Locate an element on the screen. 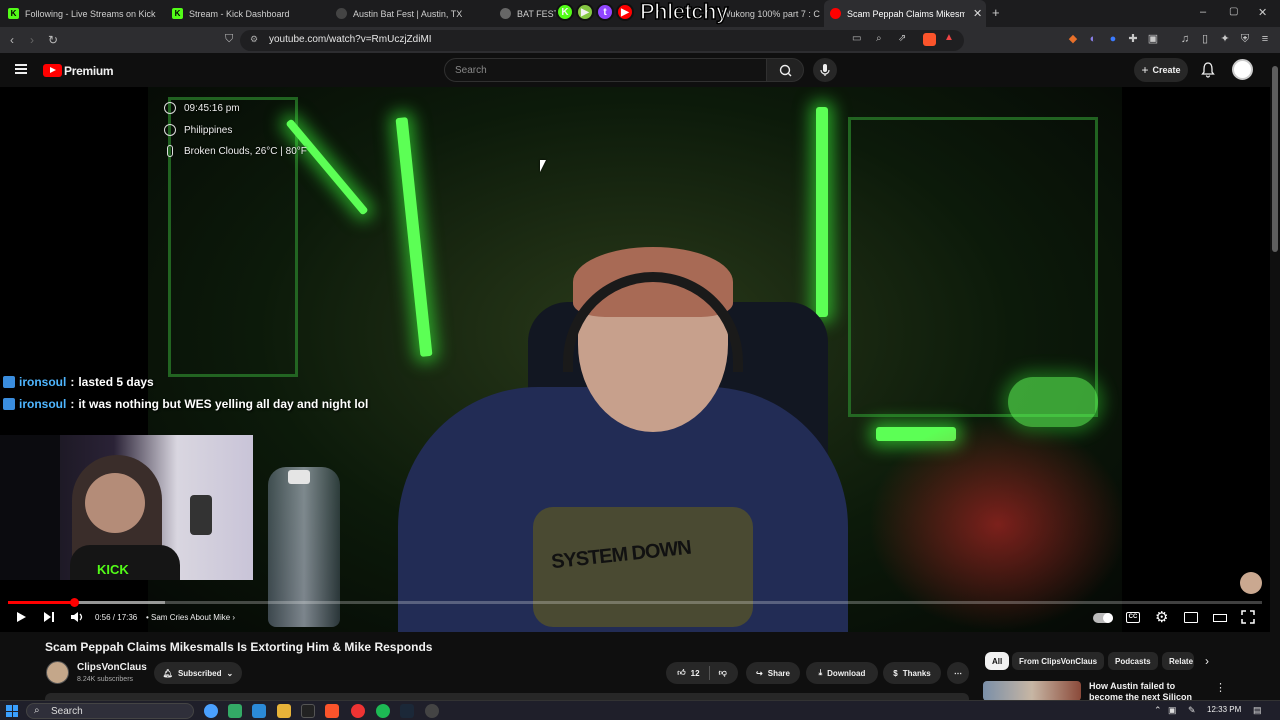 This screenshot has width=1280, height=720. theater-mode-icon is located at coordinates (1220, 618).